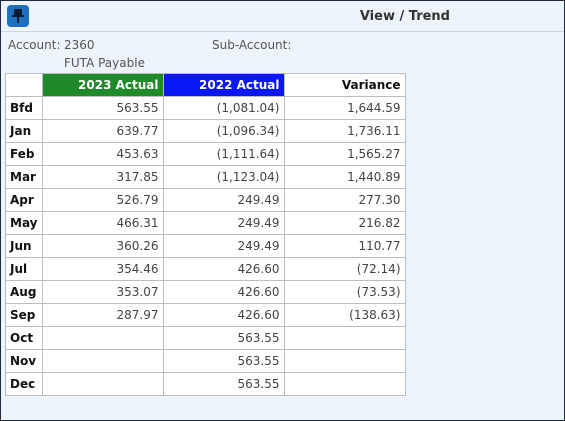 This screenshot has width=565, height=421. Describe the element at coordinates (24, 246) in the screenshot. I see `row-label: Jun` at that location.